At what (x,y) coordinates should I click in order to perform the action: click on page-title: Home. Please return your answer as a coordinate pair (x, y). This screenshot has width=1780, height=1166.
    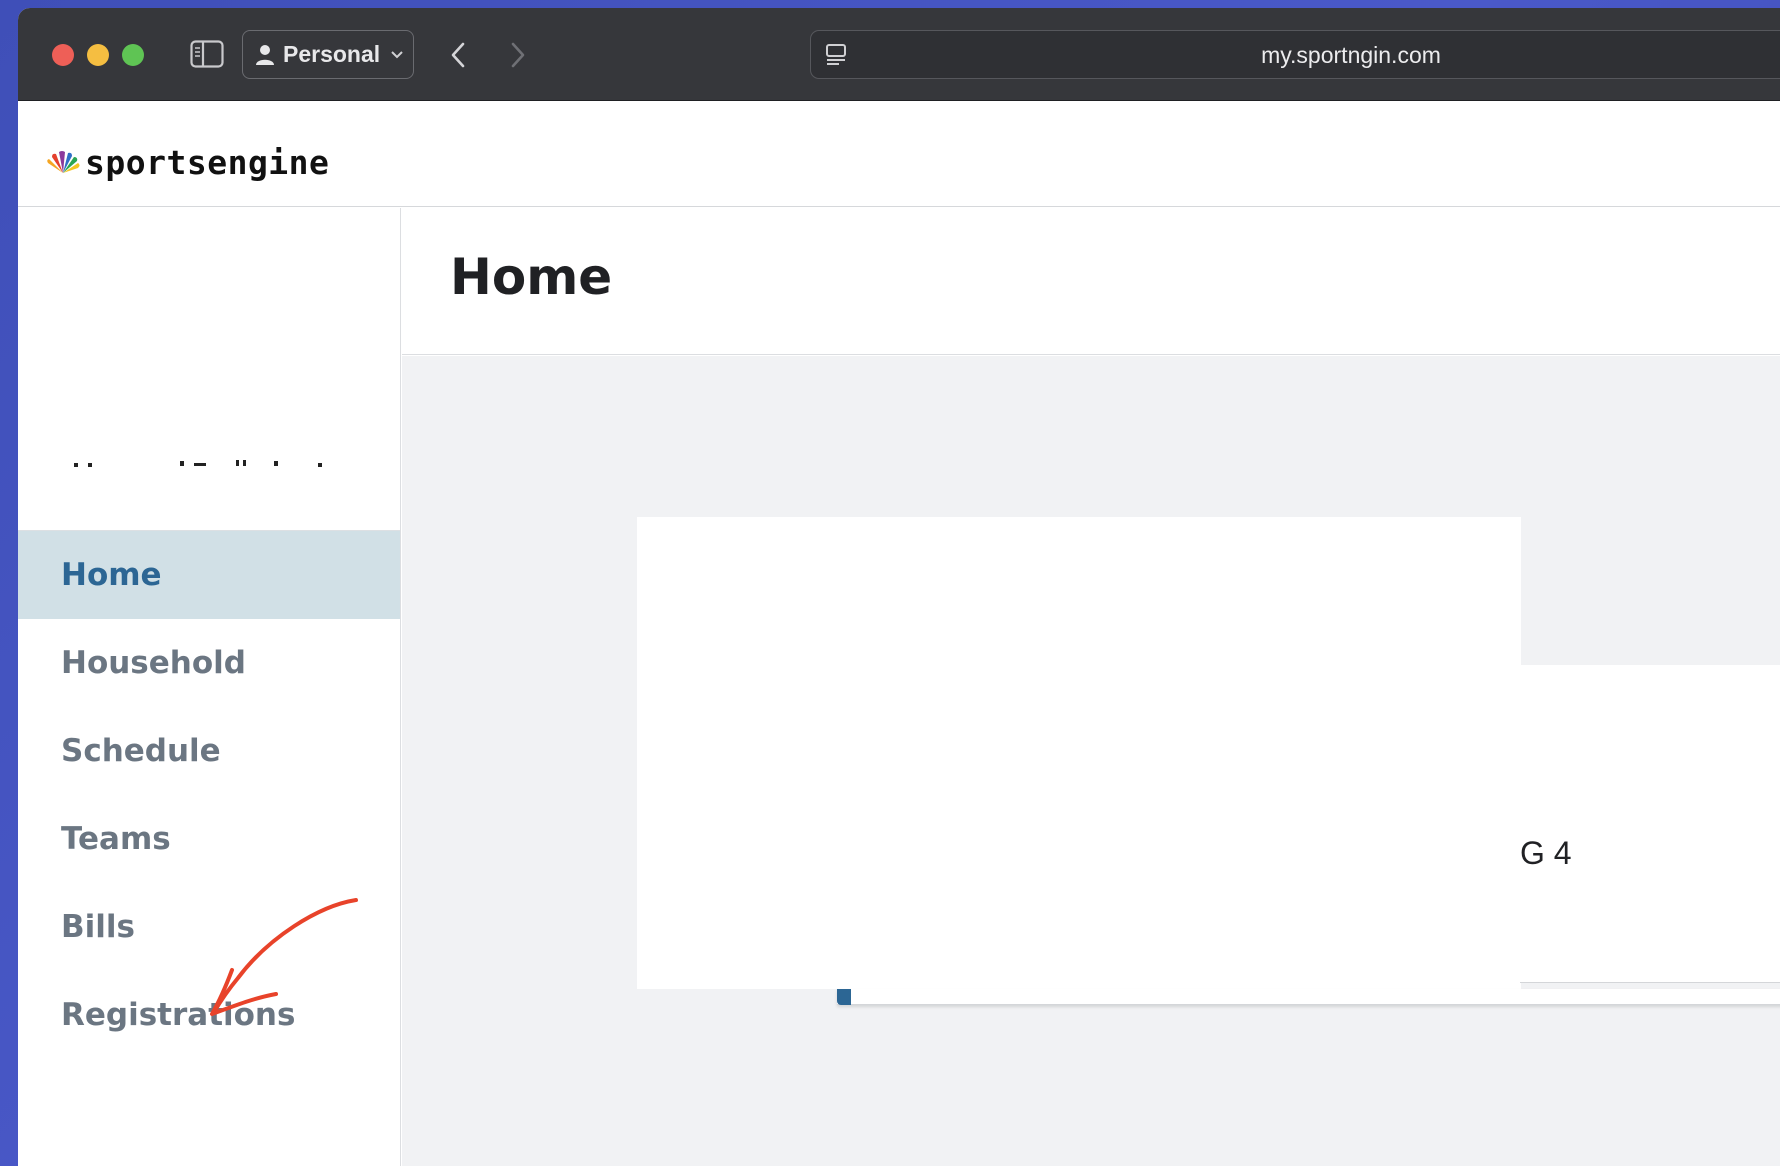
    Looking at the image, I should click on (531, 277).